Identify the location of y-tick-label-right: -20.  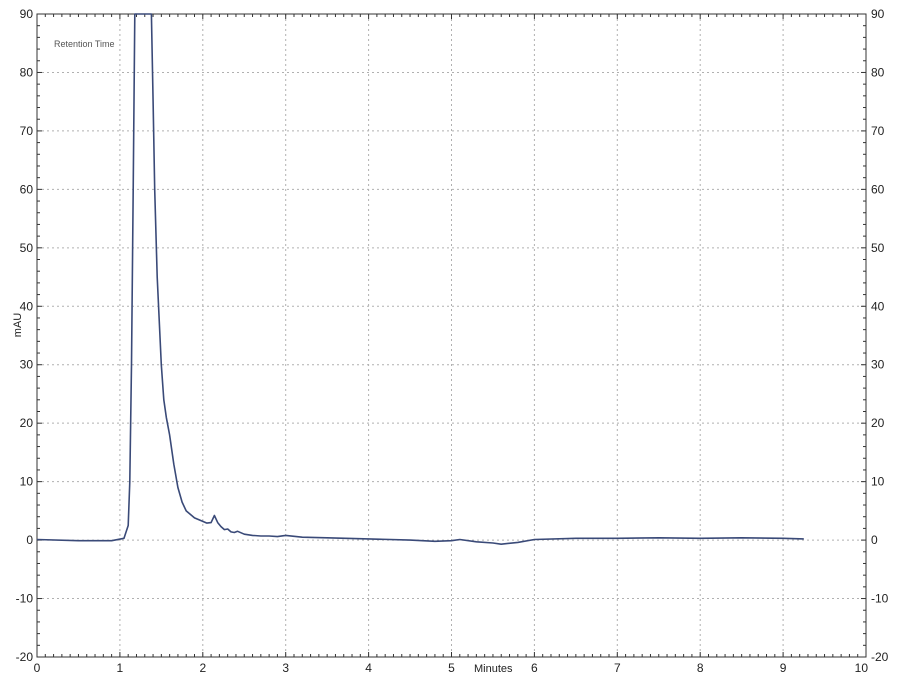
(880, 657).